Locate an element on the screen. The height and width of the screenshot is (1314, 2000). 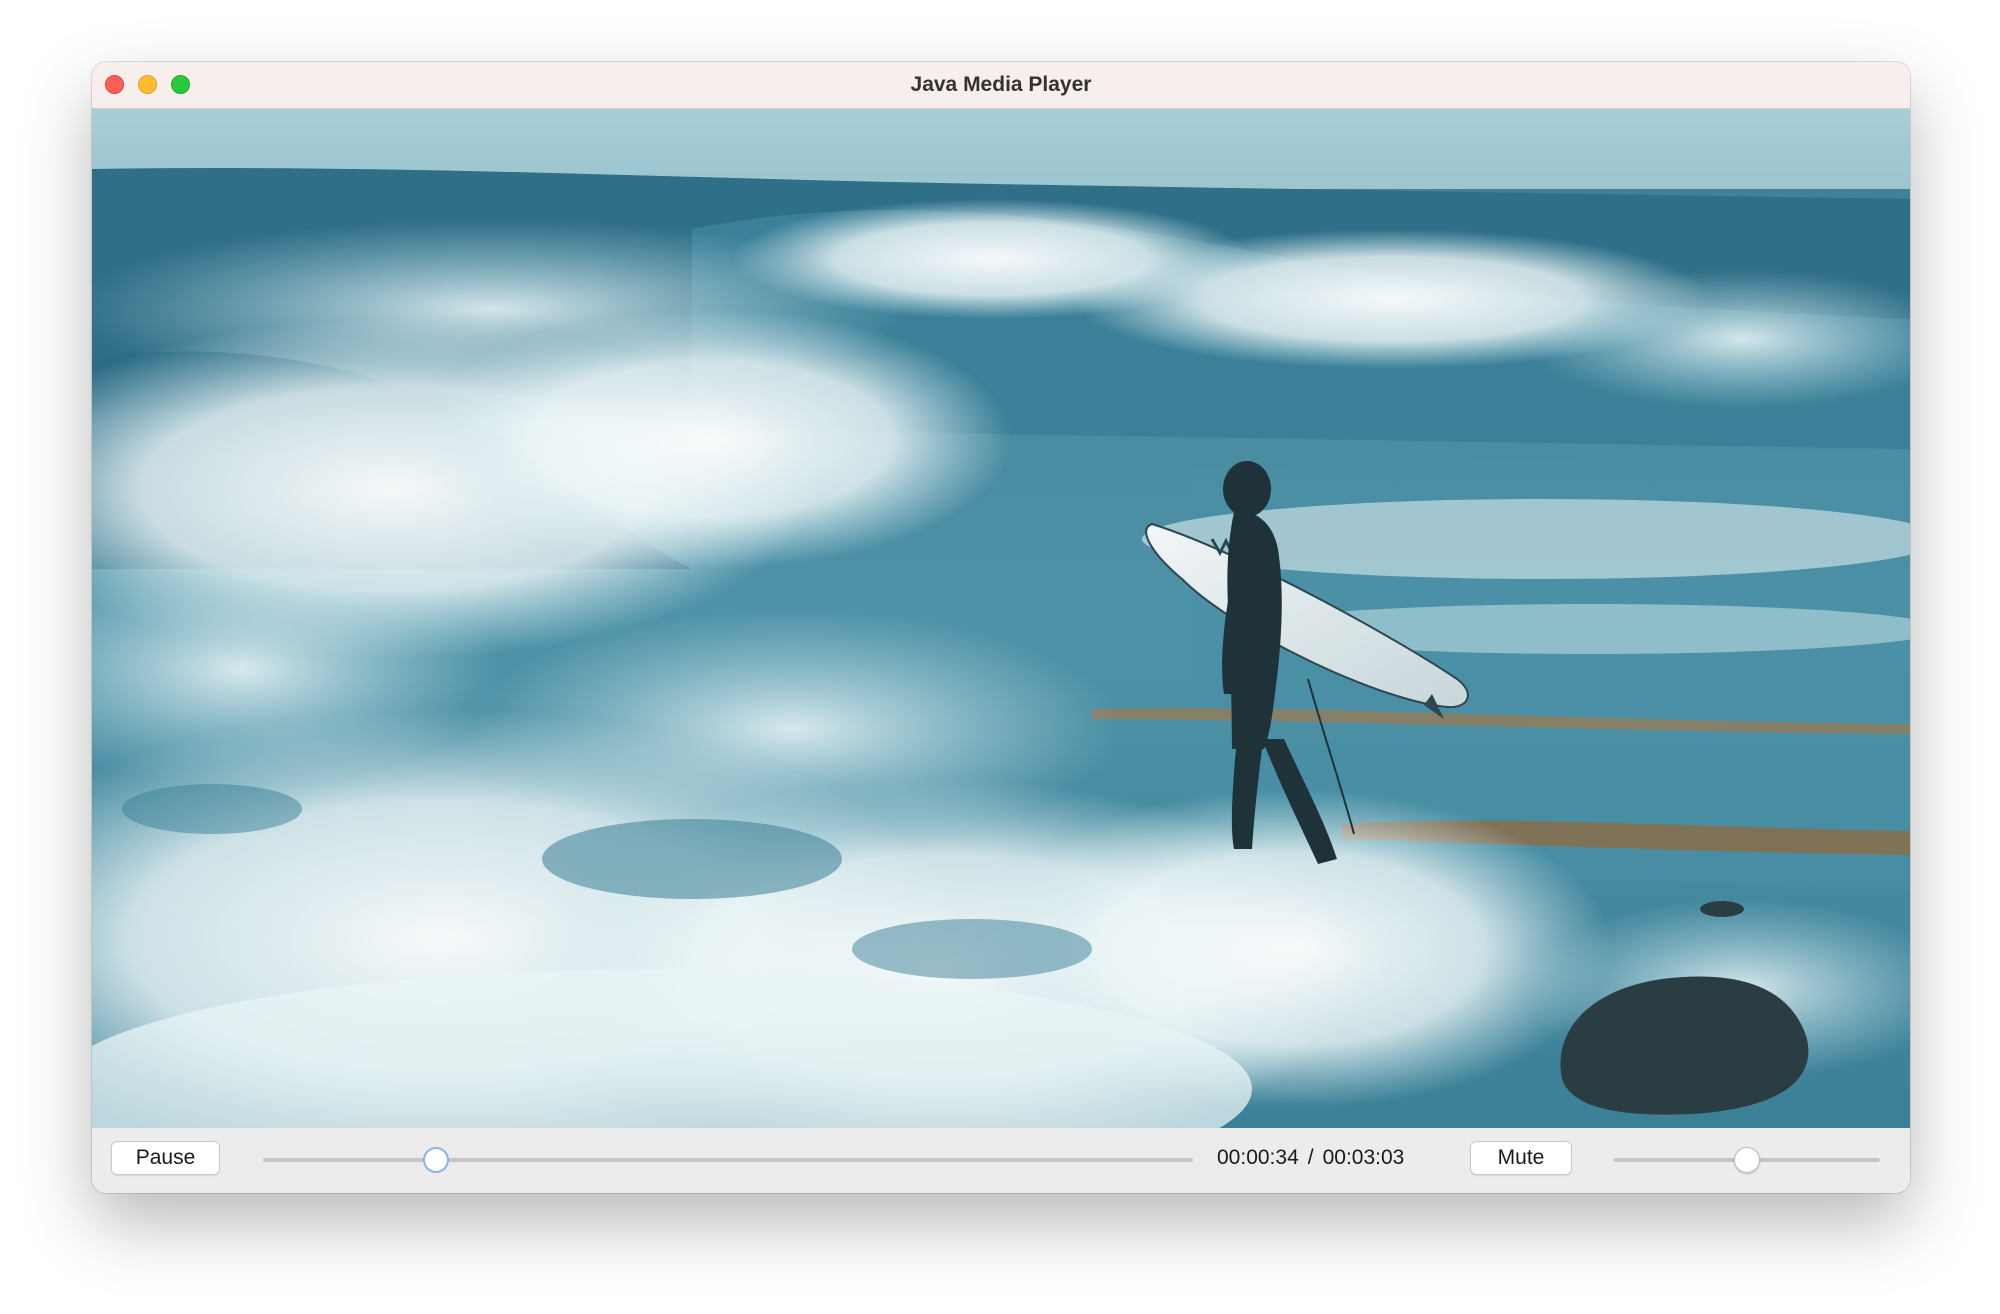
title-bar: Java Media Player is located at coordinates (1001, 85).